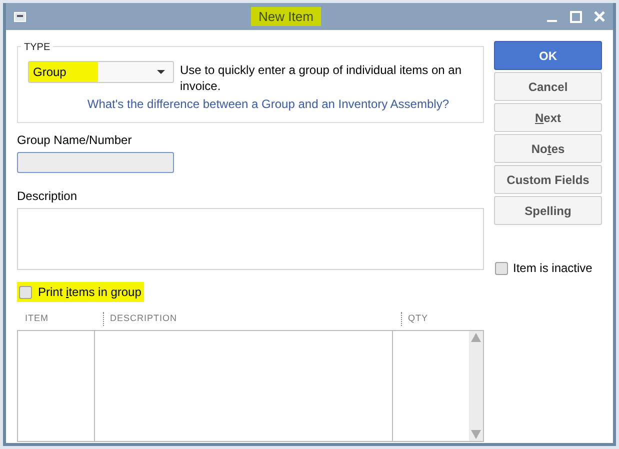  Describe the element at coordinates (476, 337) in the screenshot. I see `scroll-up-icon` at that location.